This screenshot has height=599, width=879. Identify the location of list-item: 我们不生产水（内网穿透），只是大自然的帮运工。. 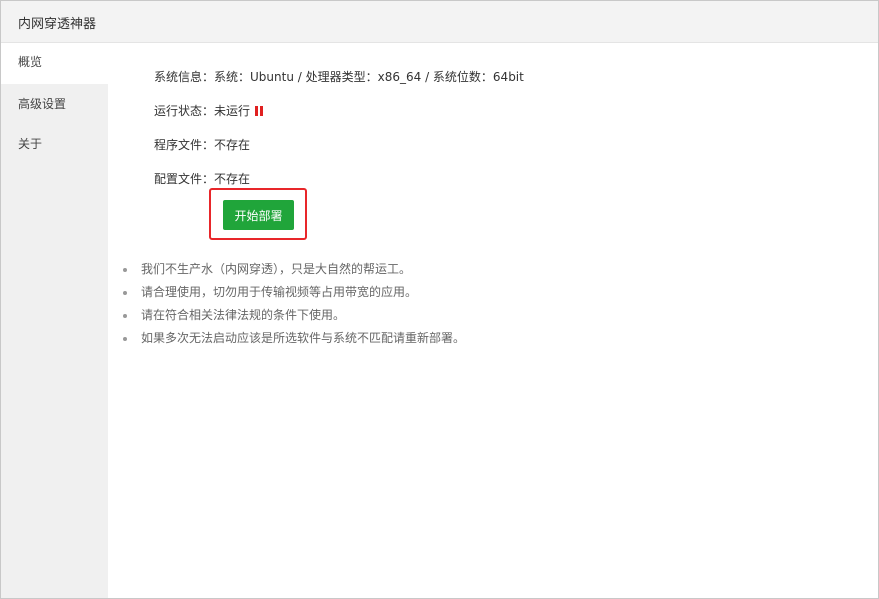
(293, 269).